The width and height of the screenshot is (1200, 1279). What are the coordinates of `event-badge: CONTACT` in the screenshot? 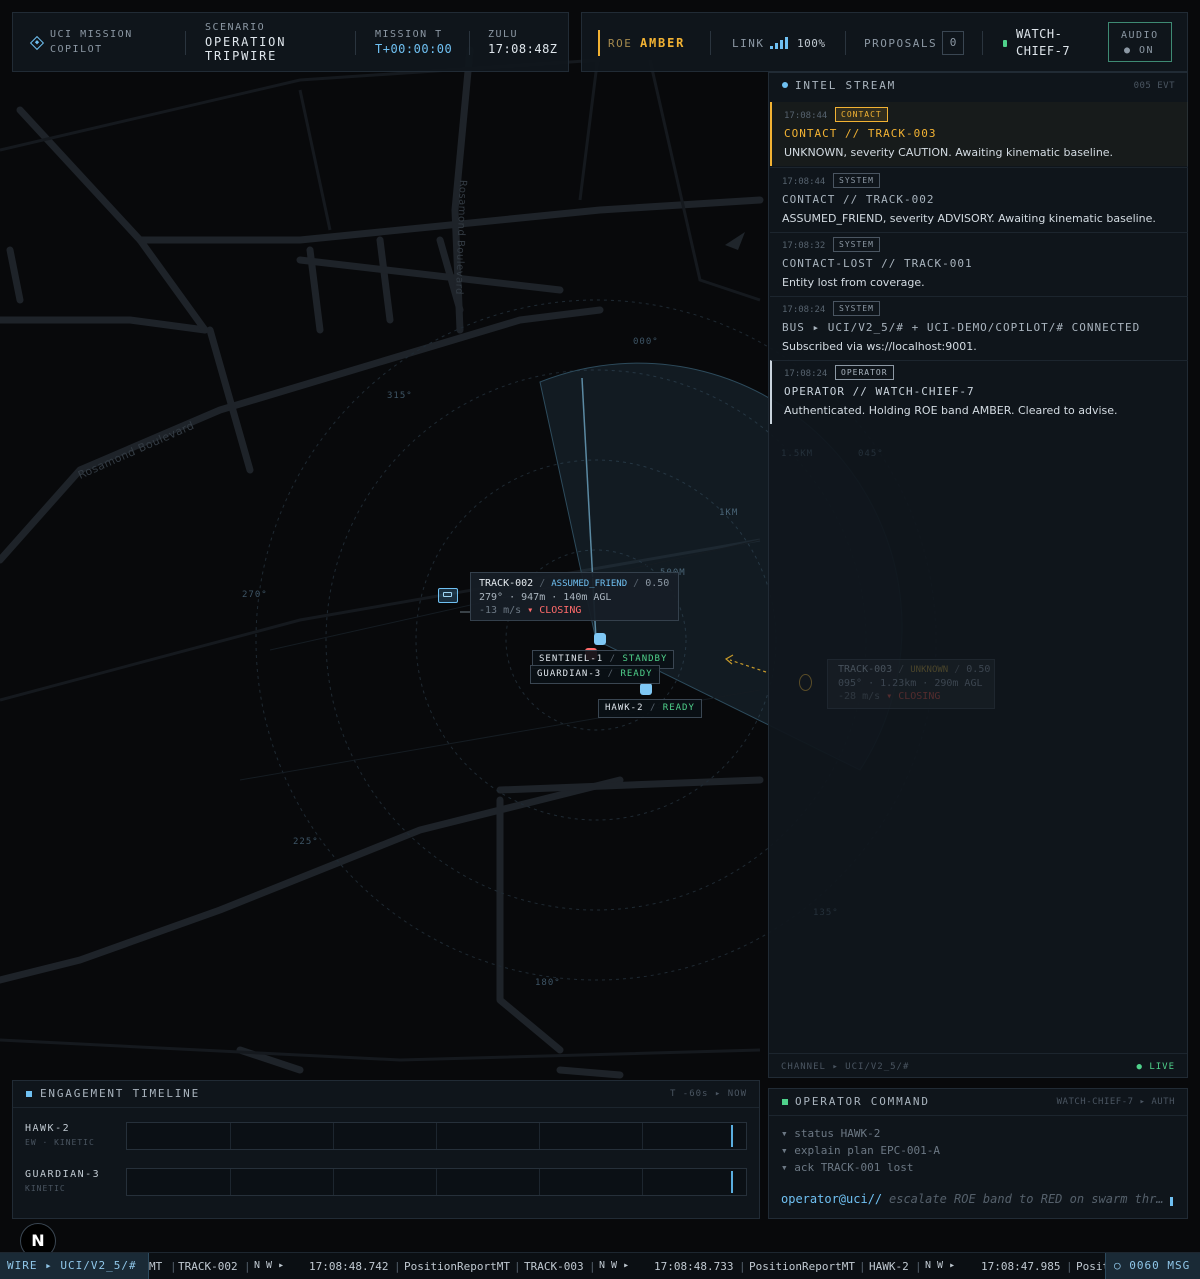 It's located at (861, 114).